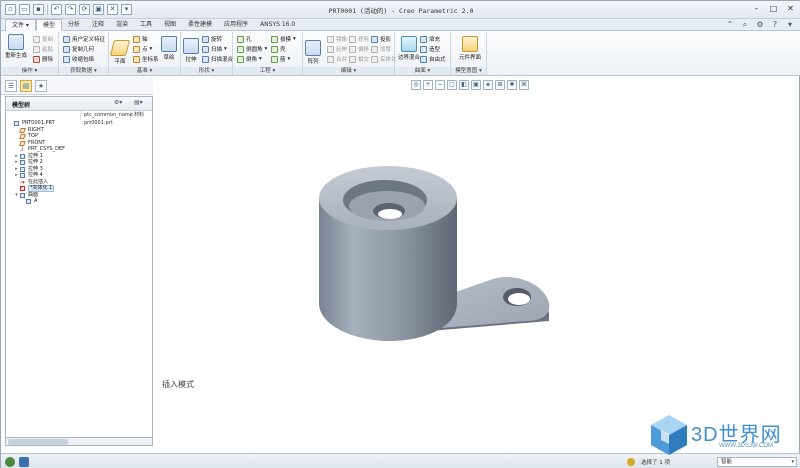 Image resolution: width=800 pixels, height=468 pixels. I want to click on delete-label: 删除, so click(48, 60).